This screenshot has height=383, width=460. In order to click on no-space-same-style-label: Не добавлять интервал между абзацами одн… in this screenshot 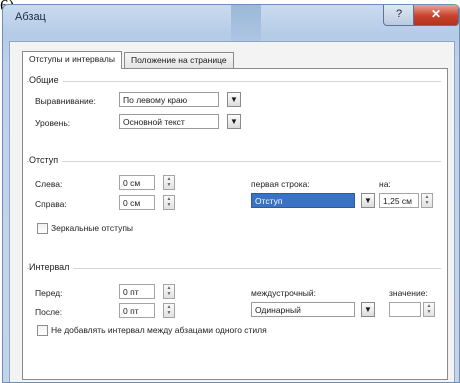, I will do `click(159, 330)`.